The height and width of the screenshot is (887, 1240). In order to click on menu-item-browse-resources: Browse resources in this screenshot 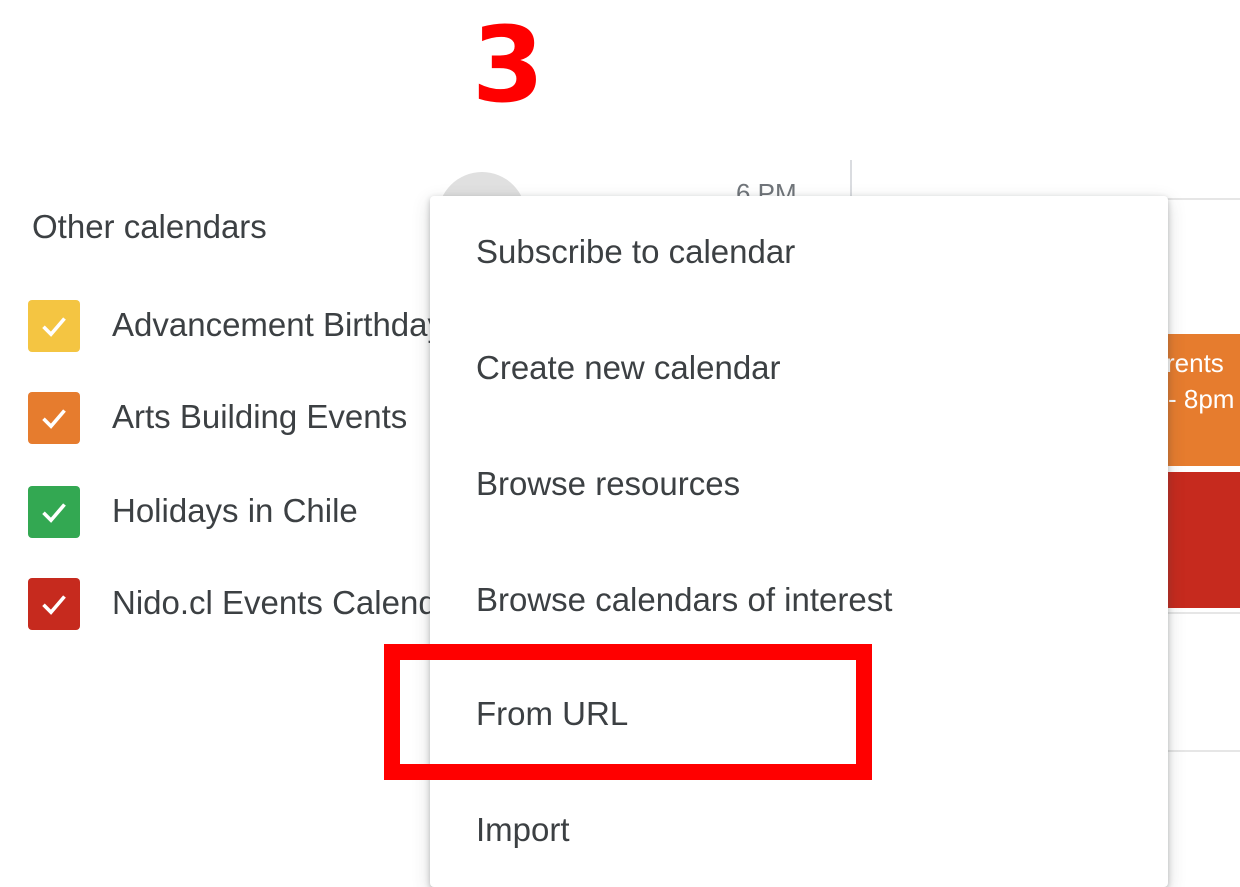, I will do `click(799, 484)`.